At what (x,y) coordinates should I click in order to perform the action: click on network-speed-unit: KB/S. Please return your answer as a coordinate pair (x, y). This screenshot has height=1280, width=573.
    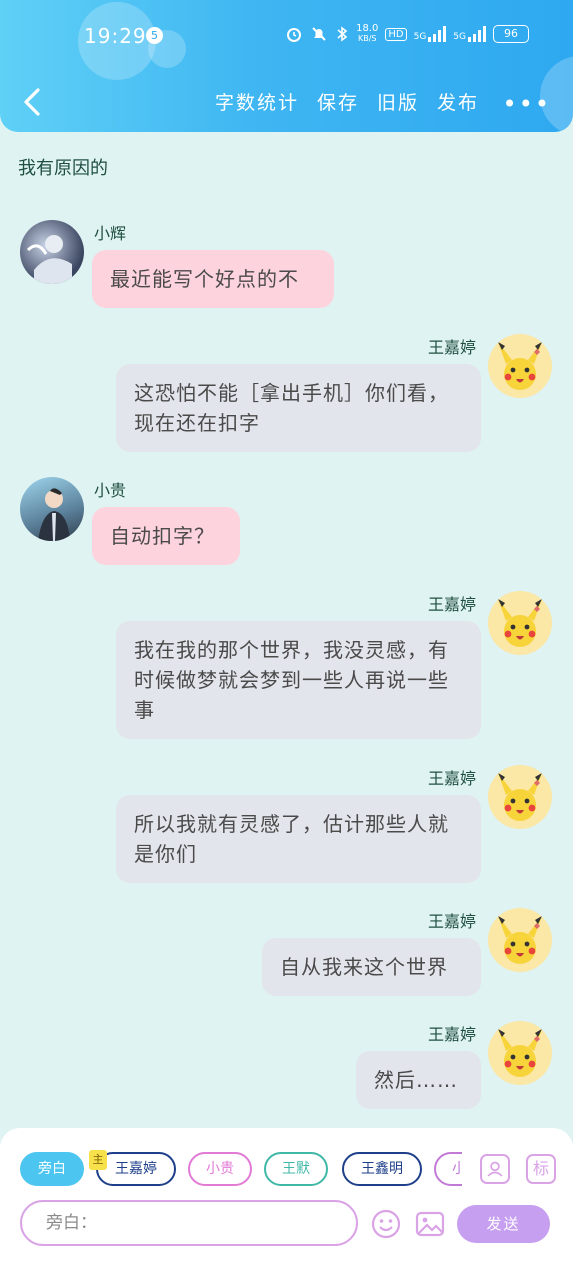
    Looking at the image, I should click on (367, 38).